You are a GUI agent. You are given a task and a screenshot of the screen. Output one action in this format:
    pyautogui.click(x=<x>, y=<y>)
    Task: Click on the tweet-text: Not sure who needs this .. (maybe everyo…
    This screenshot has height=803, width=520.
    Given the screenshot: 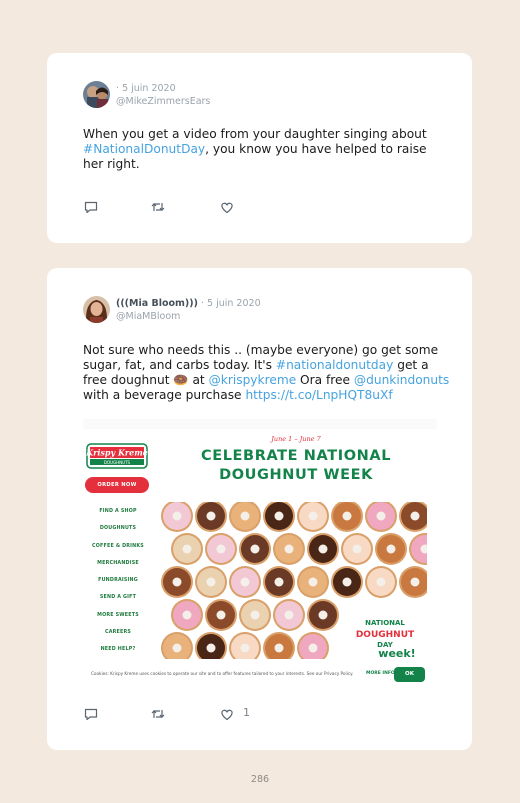 What is the action you would take?
    pyautogui.click(x=266, y=373)
    